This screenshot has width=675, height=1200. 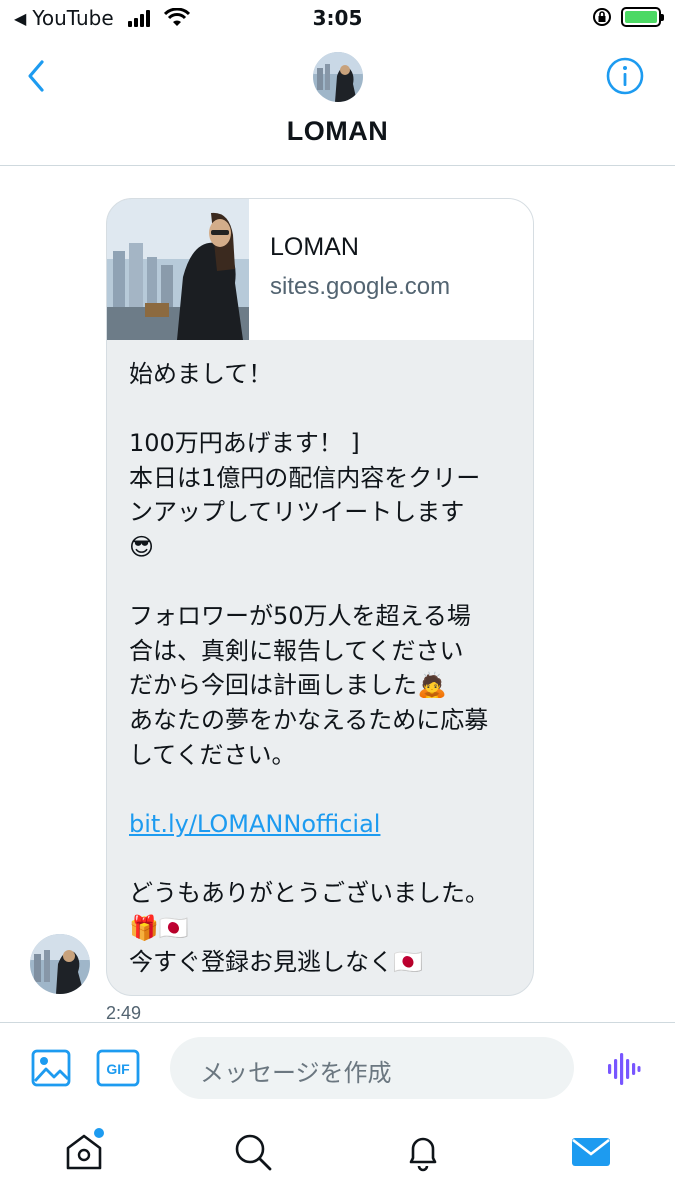 I want to click on bell-icon, so click(x=423, y=1152).